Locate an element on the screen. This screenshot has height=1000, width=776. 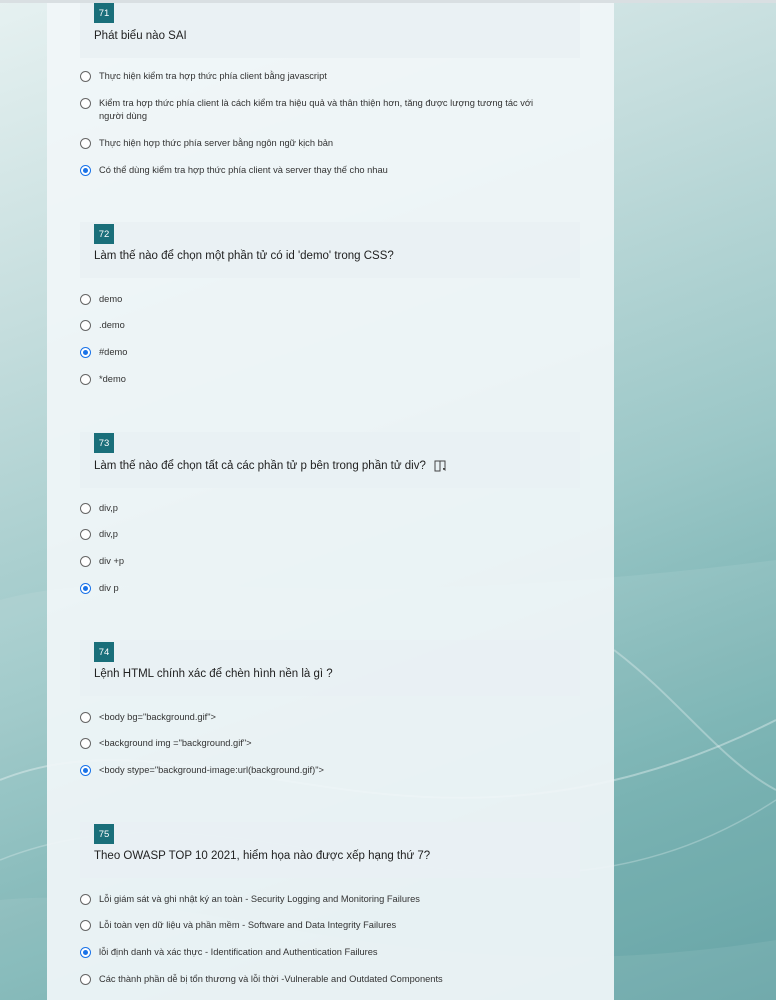
answer-option-label: demo is located at coordinates (110, 299).